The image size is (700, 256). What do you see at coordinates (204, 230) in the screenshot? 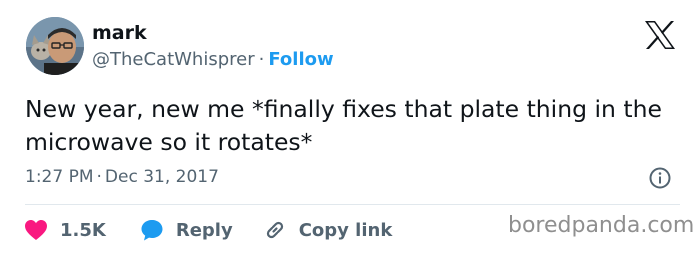
I see `reply-label: Reply` at bounding box center [204, 230].